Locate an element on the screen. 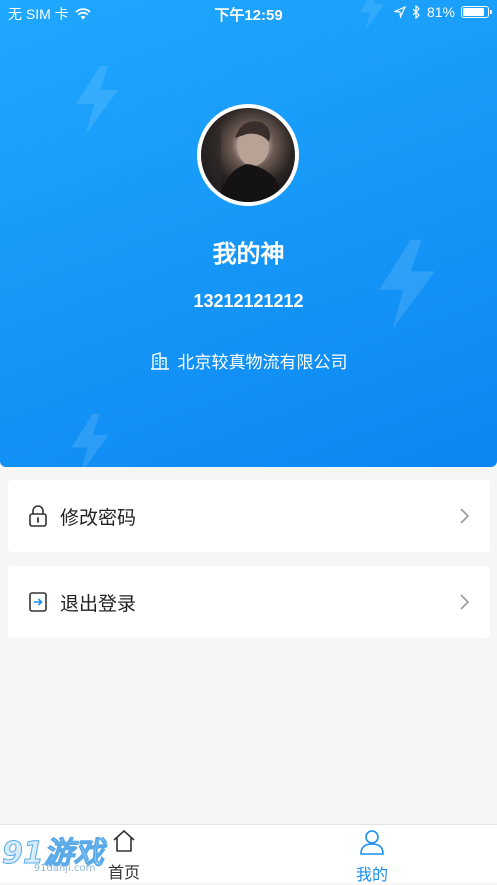  home-icon is located at coordinates (124, 840).